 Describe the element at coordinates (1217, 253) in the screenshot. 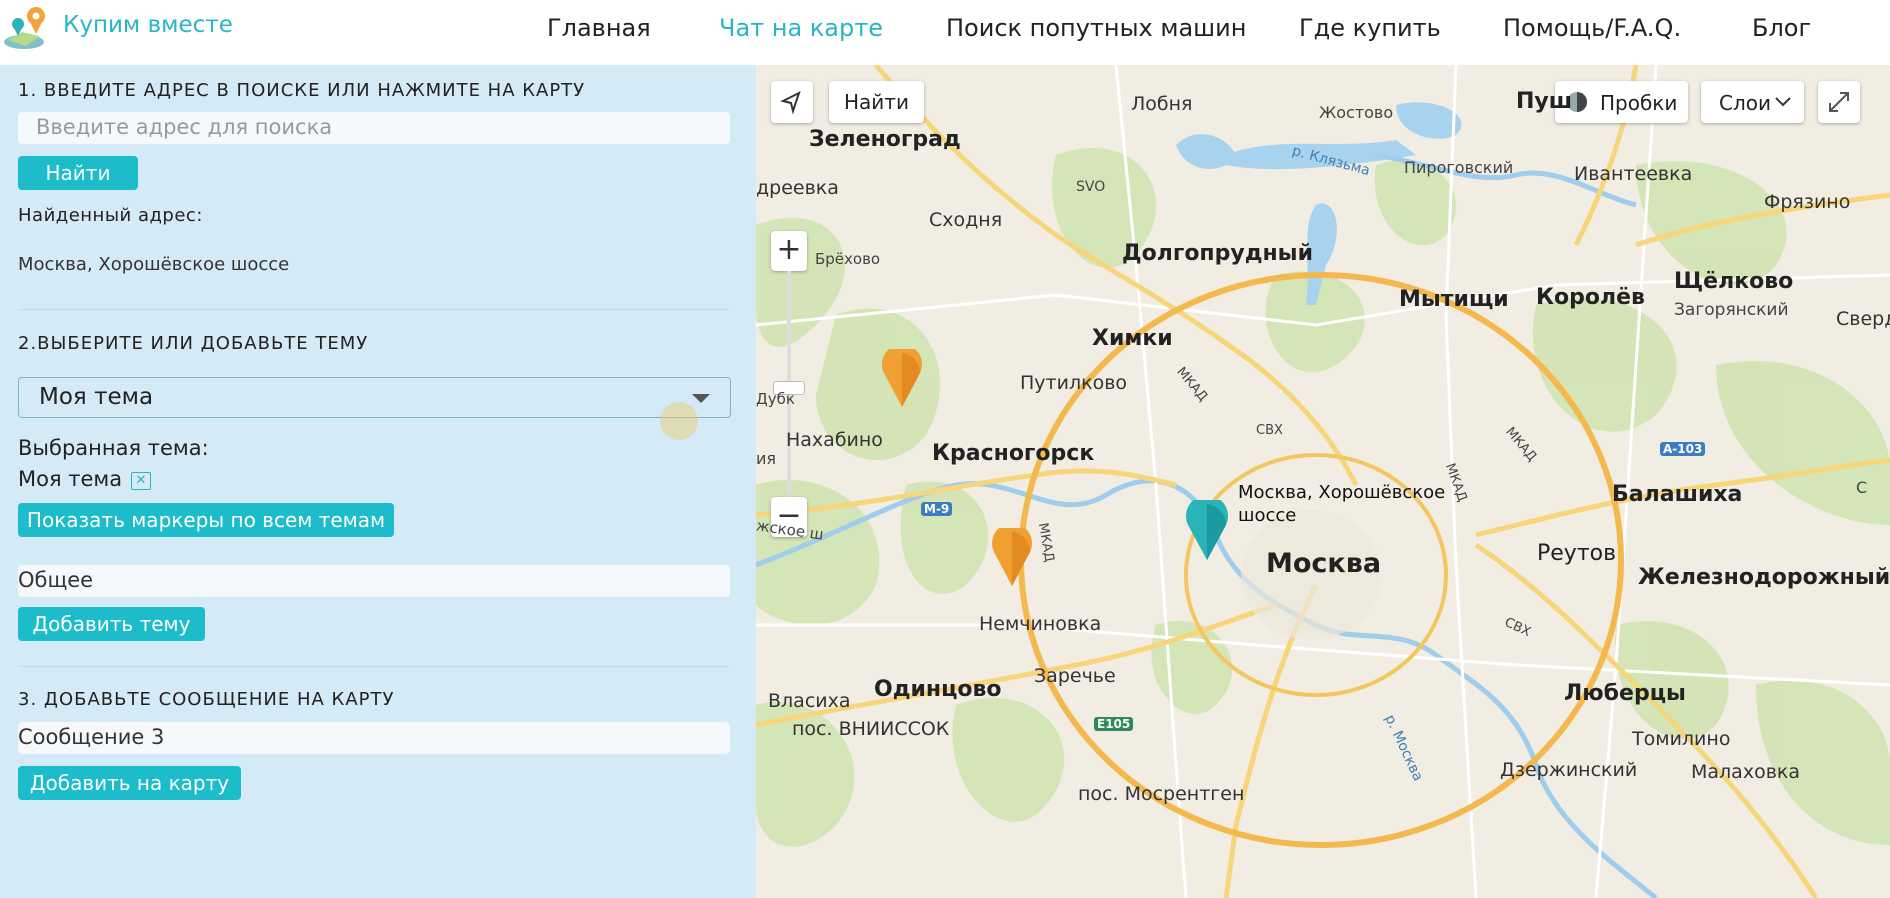

I see `map-label: Долгопрудный` at that location.